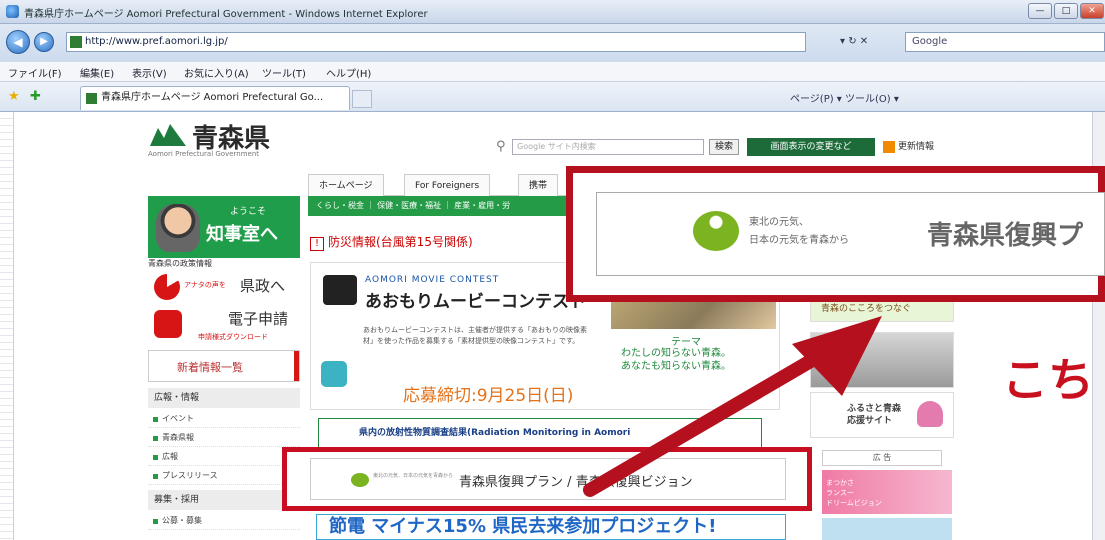 The height and width of the screenshot is (540, 1105). I want to click on welcome-text: ようこそ, so click(248, 212).